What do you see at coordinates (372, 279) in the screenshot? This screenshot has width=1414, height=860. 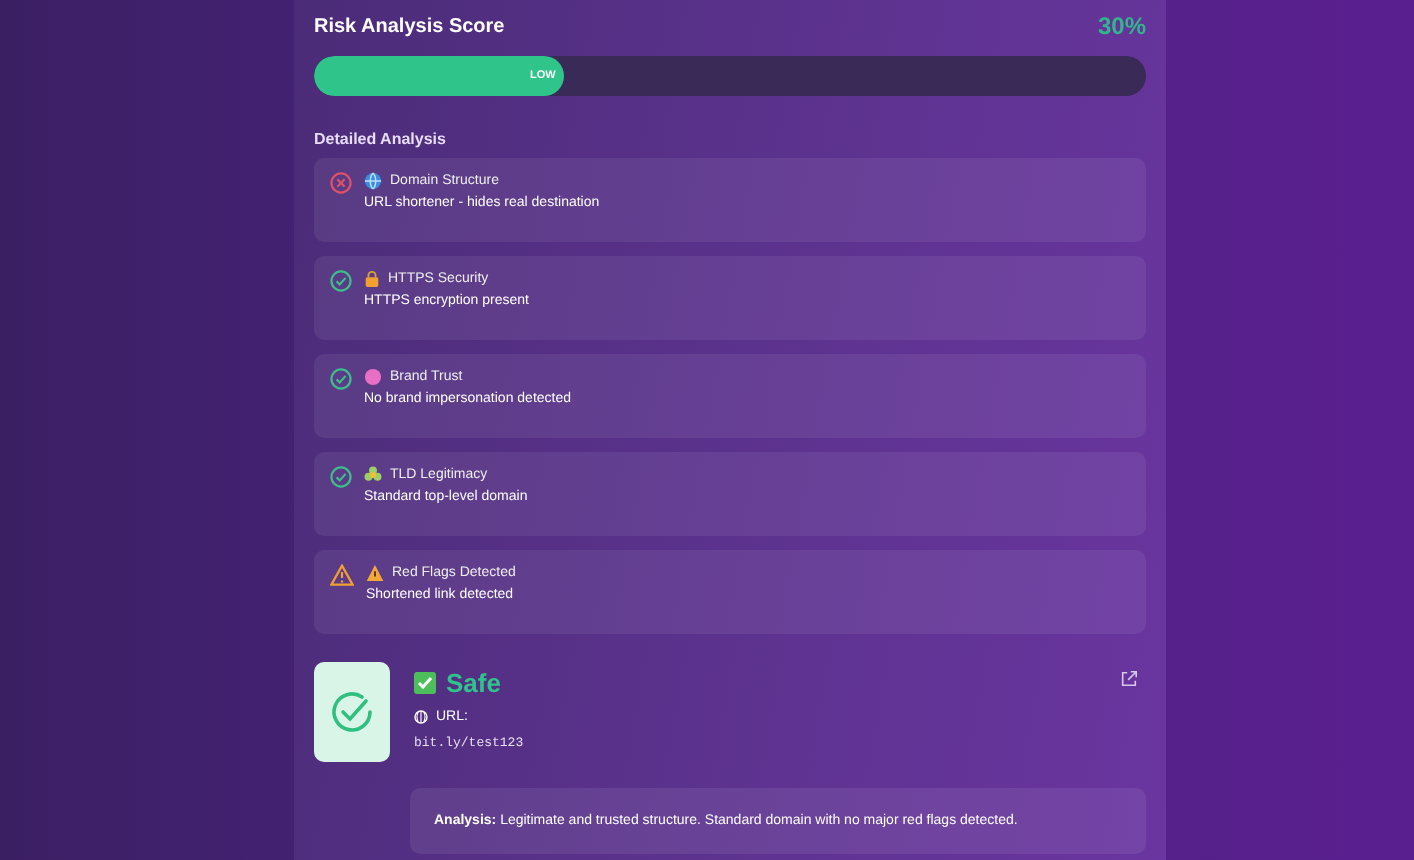 I see `lock-icon` at bounding box center [372, 279].